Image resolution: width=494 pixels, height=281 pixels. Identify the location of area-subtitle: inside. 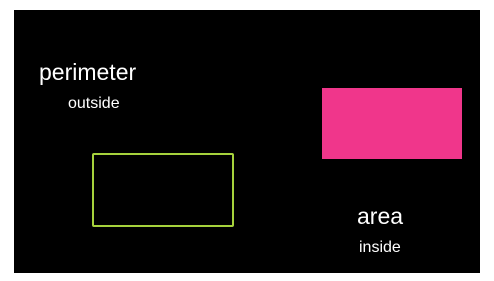
(380, 247).